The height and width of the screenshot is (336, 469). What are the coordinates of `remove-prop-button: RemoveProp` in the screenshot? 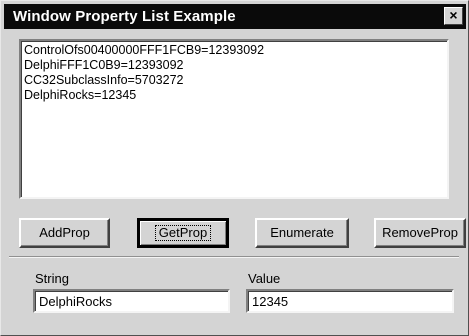 It's located at (420, 233).